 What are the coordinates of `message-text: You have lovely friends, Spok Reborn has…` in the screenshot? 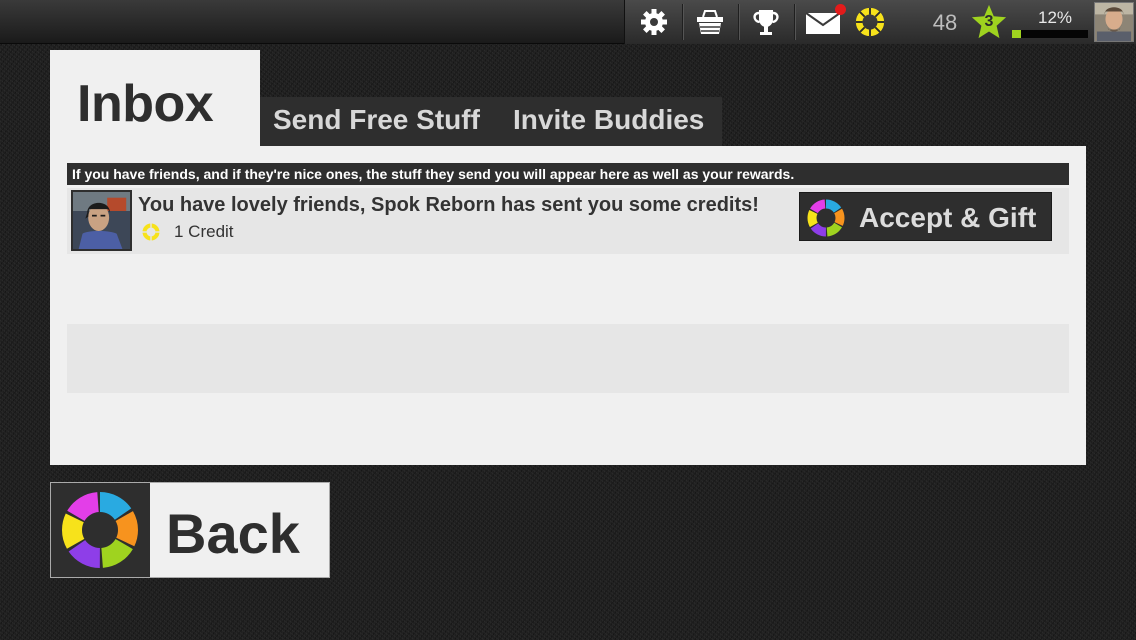 It's located at (448, 205).